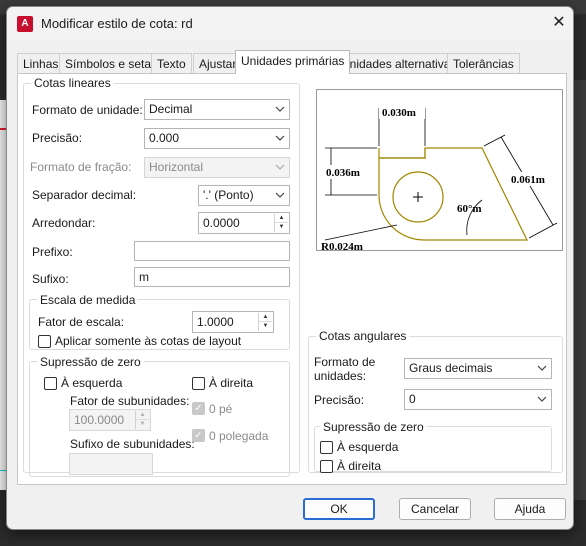  I want to click on fraction-format-value: Horizontal, so click(176, 167).